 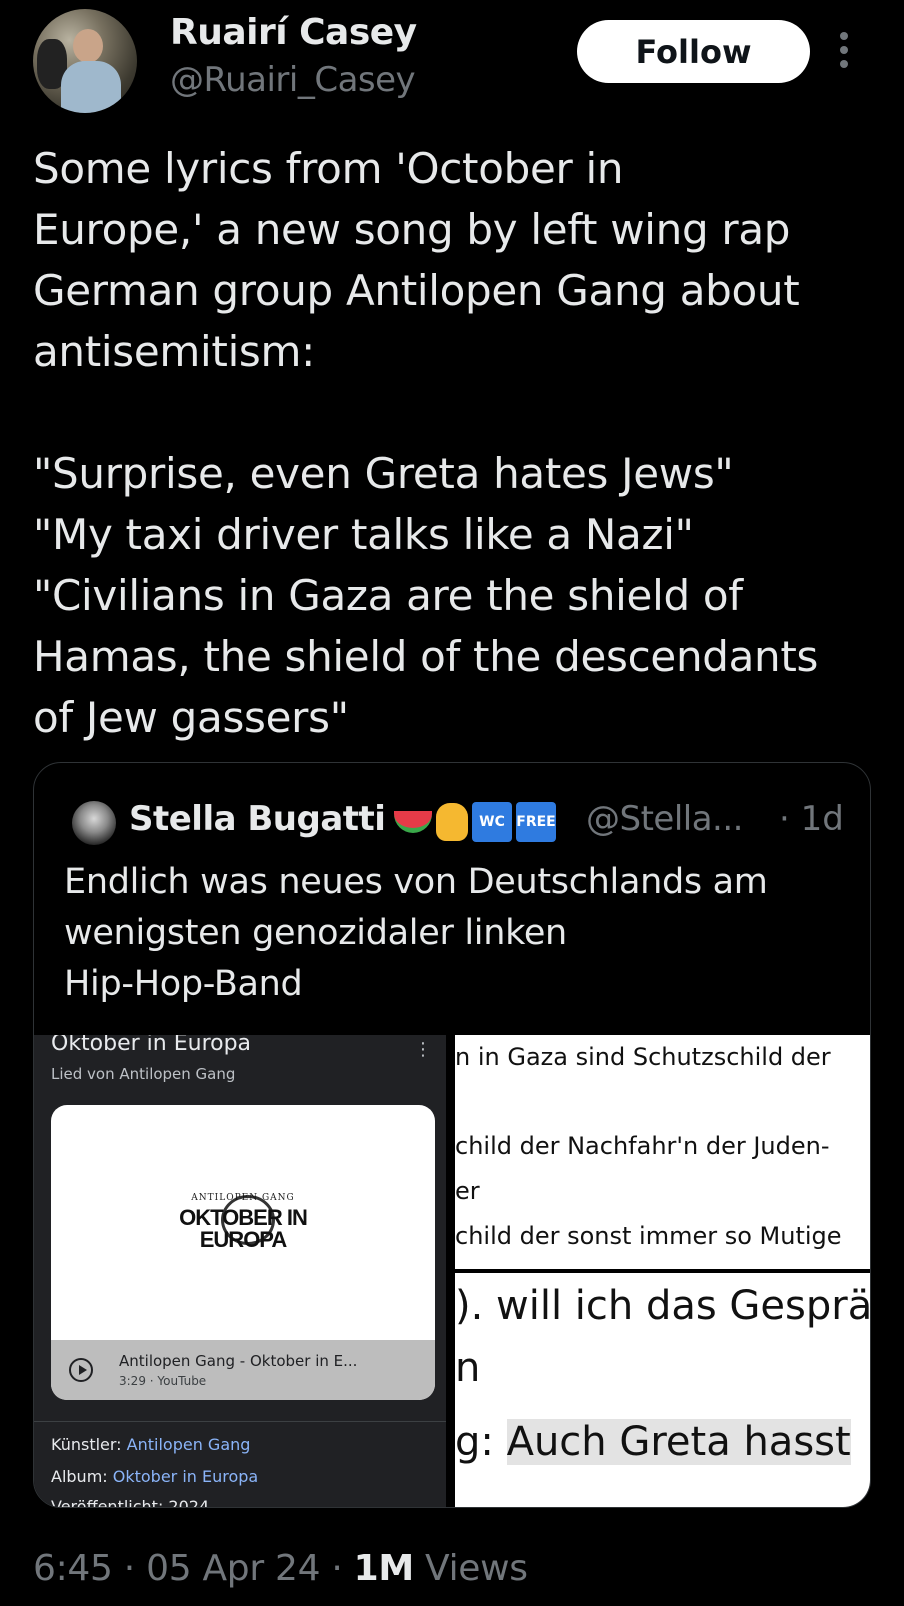 I want to click on lyrics-line: g: Auch Greta hasst, so click(x=653, y=1442).